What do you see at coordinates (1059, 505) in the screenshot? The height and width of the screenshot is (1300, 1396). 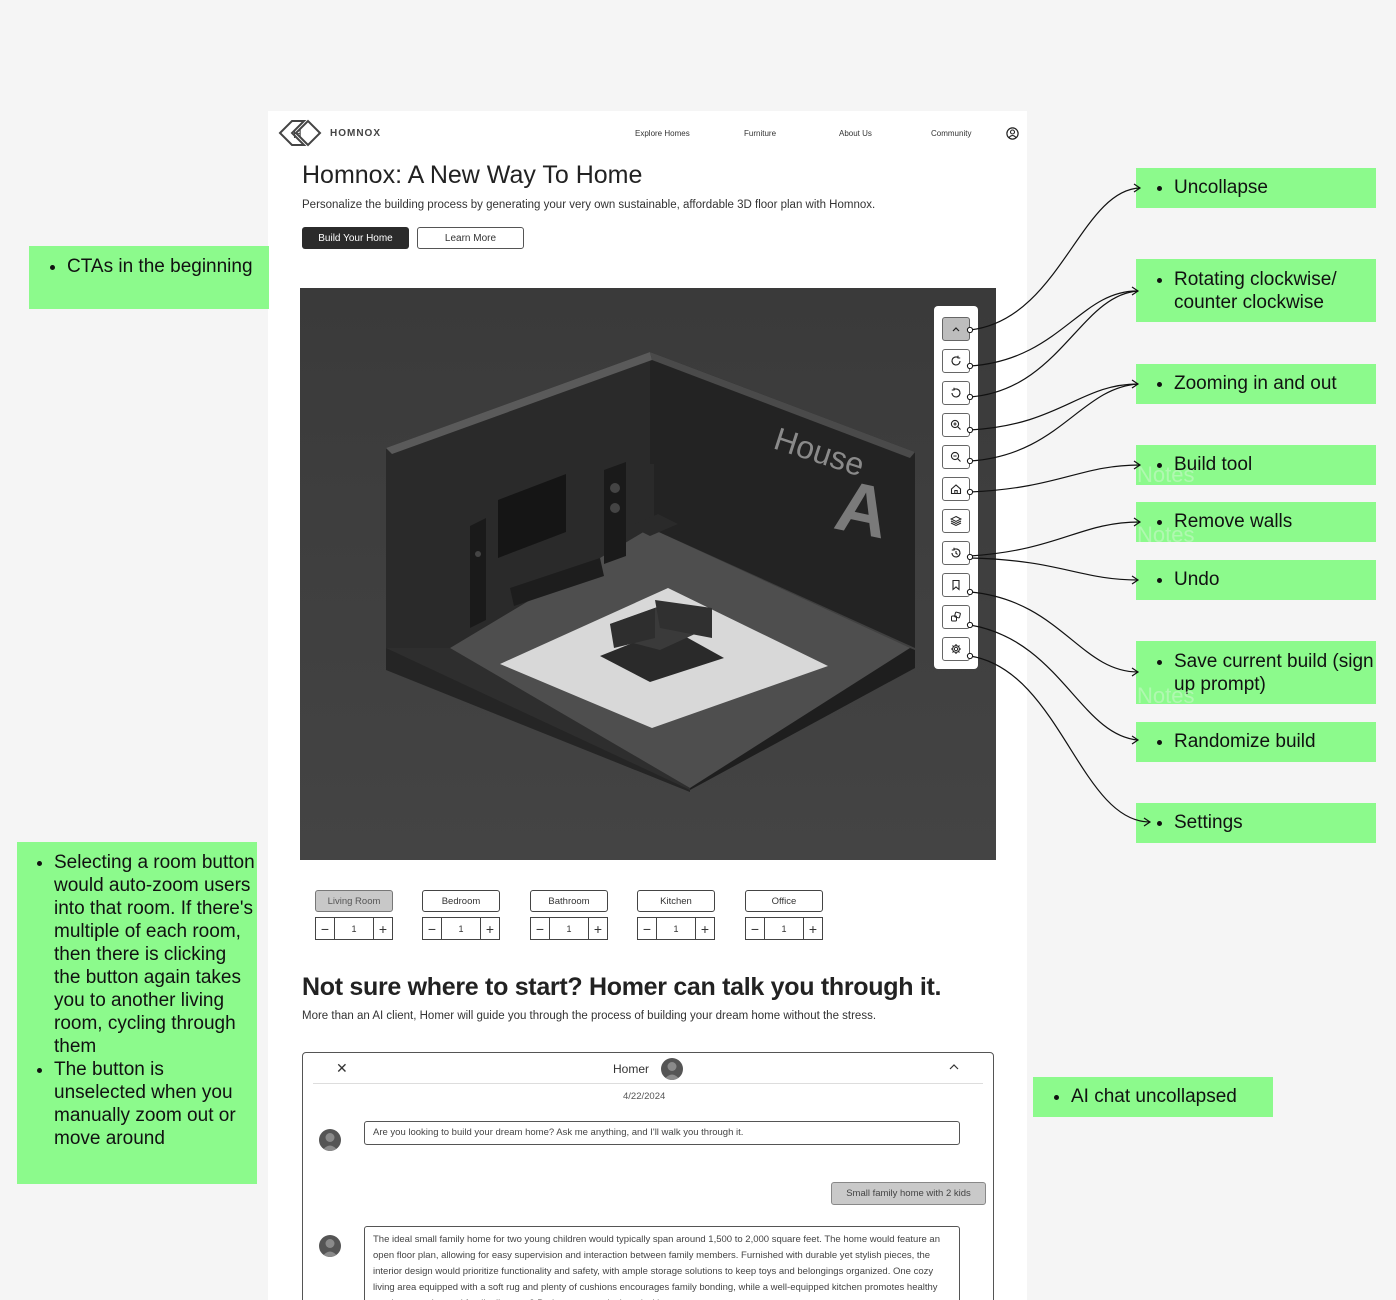 I see `annotation-connectors` at bounding box center [1059, 505].